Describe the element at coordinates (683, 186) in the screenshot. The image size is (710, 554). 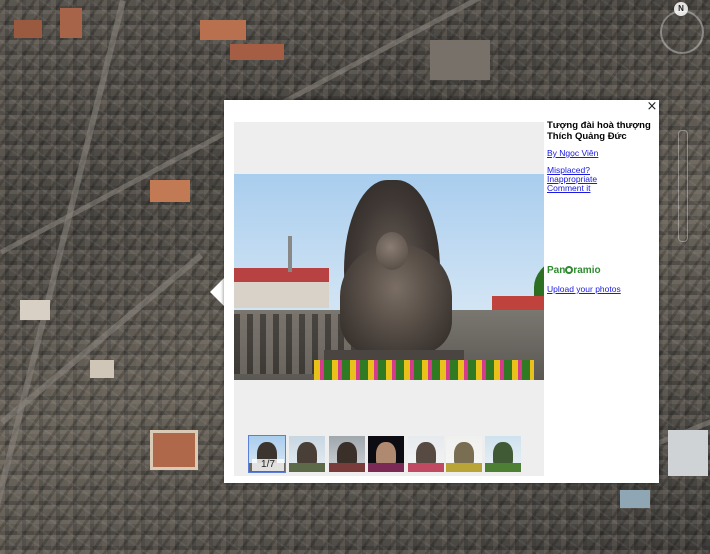
I see `zoom-slider` at that location.